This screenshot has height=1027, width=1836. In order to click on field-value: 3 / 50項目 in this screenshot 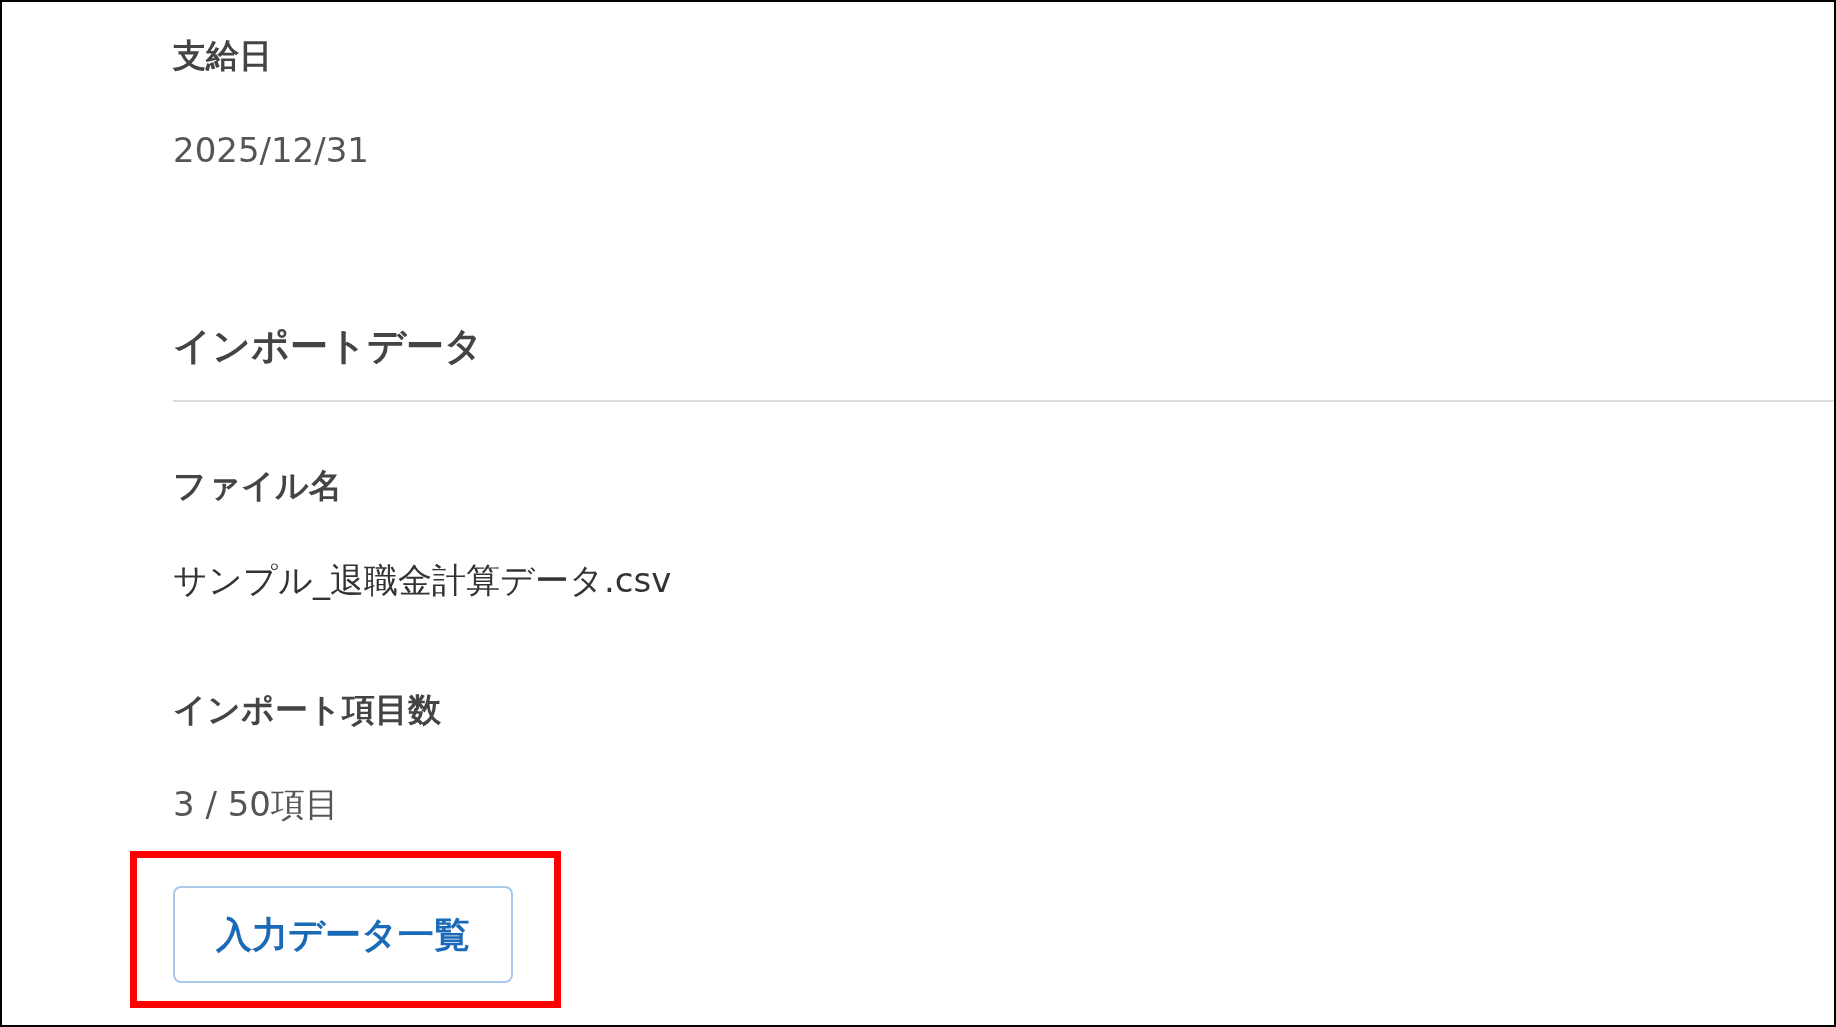, I will do `click(256, 804)`.